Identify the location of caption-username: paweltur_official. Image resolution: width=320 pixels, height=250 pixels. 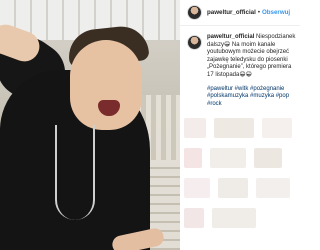
(230, 37).